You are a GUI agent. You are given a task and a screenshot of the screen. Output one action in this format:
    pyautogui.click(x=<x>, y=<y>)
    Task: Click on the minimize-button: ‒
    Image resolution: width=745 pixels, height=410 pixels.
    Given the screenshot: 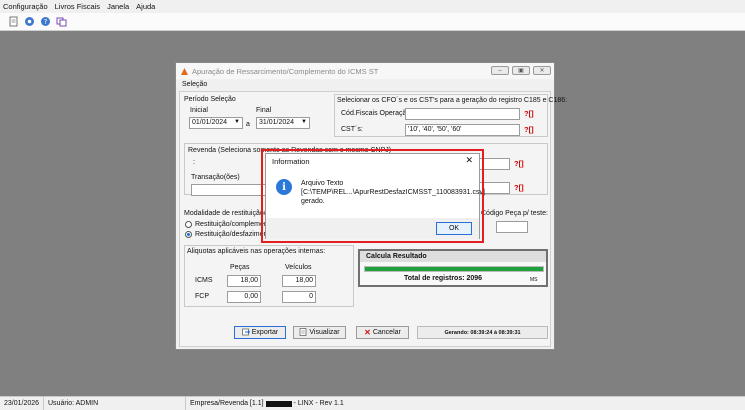 What is the action you would take?
    pyautogui.click(x=500, y=70)
    